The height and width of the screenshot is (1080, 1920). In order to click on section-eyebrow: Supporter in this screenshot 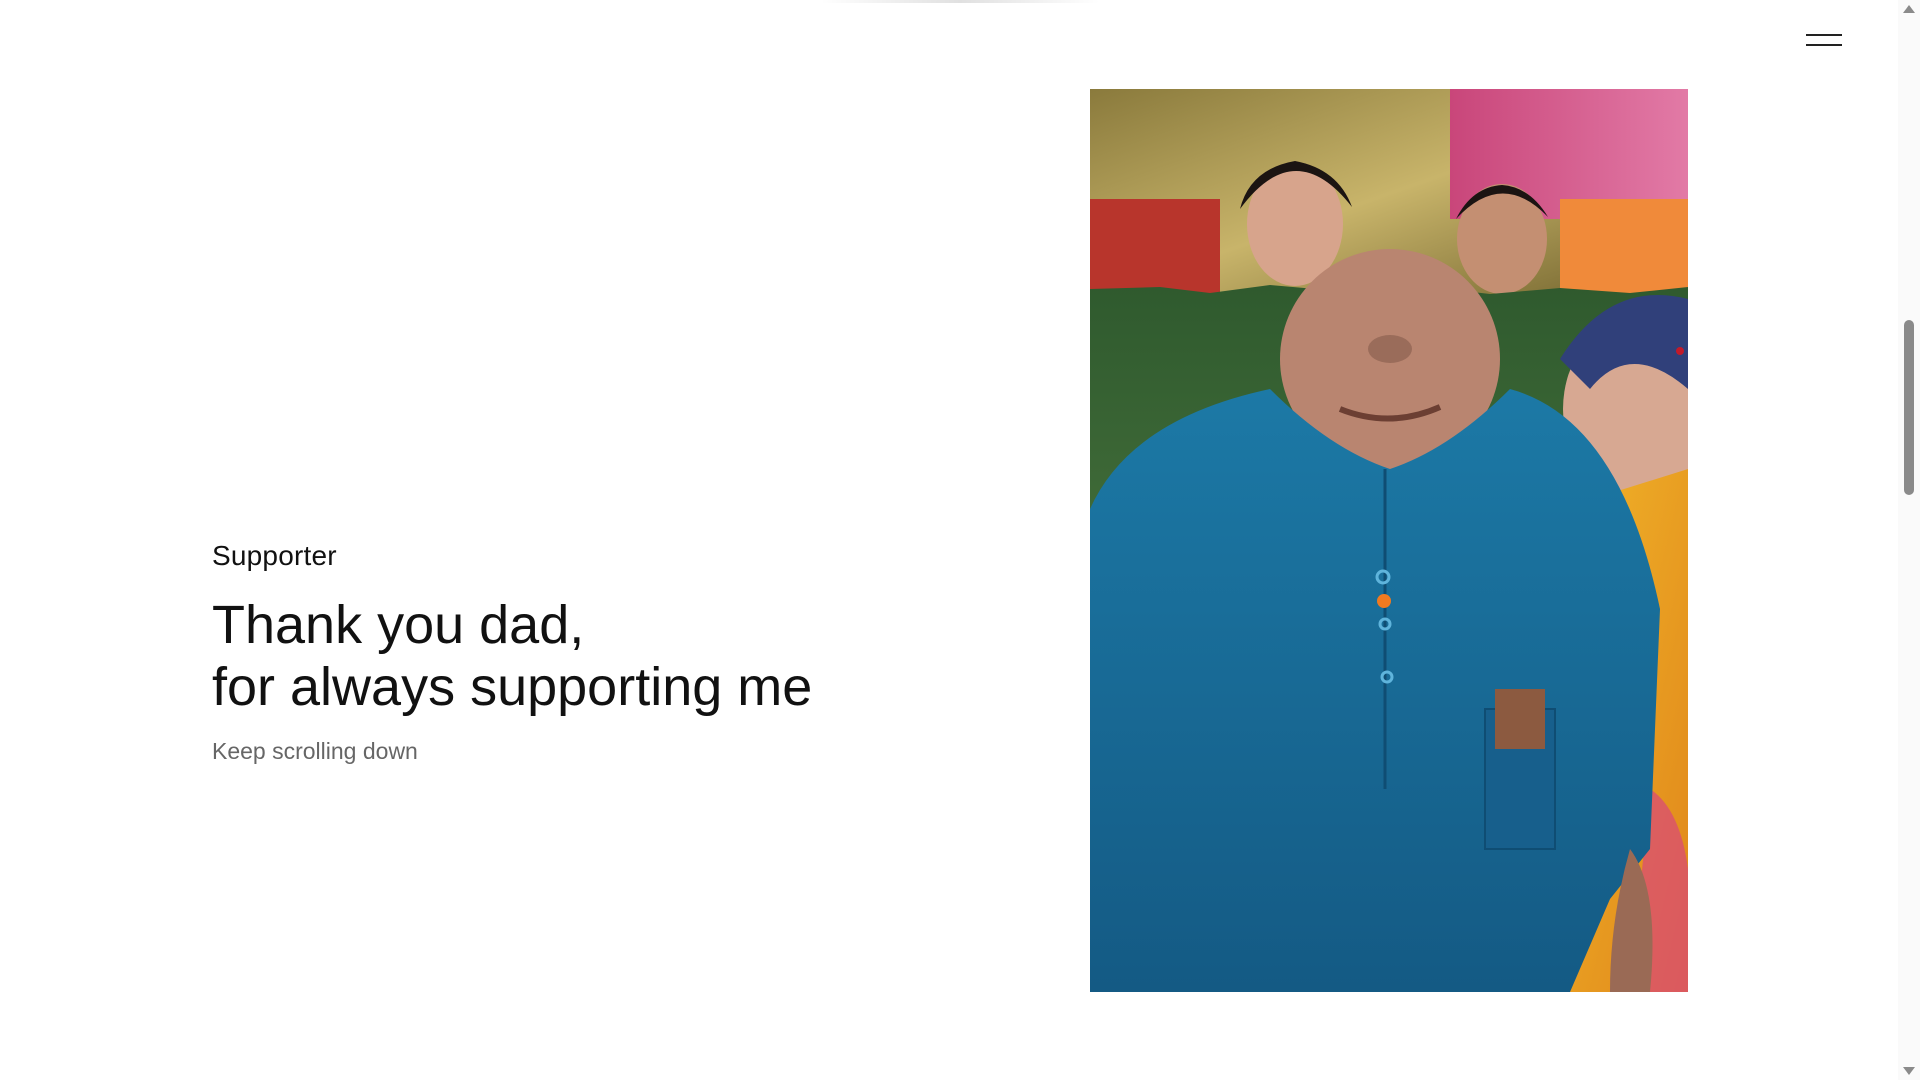, I will do `click(274, 555)`.